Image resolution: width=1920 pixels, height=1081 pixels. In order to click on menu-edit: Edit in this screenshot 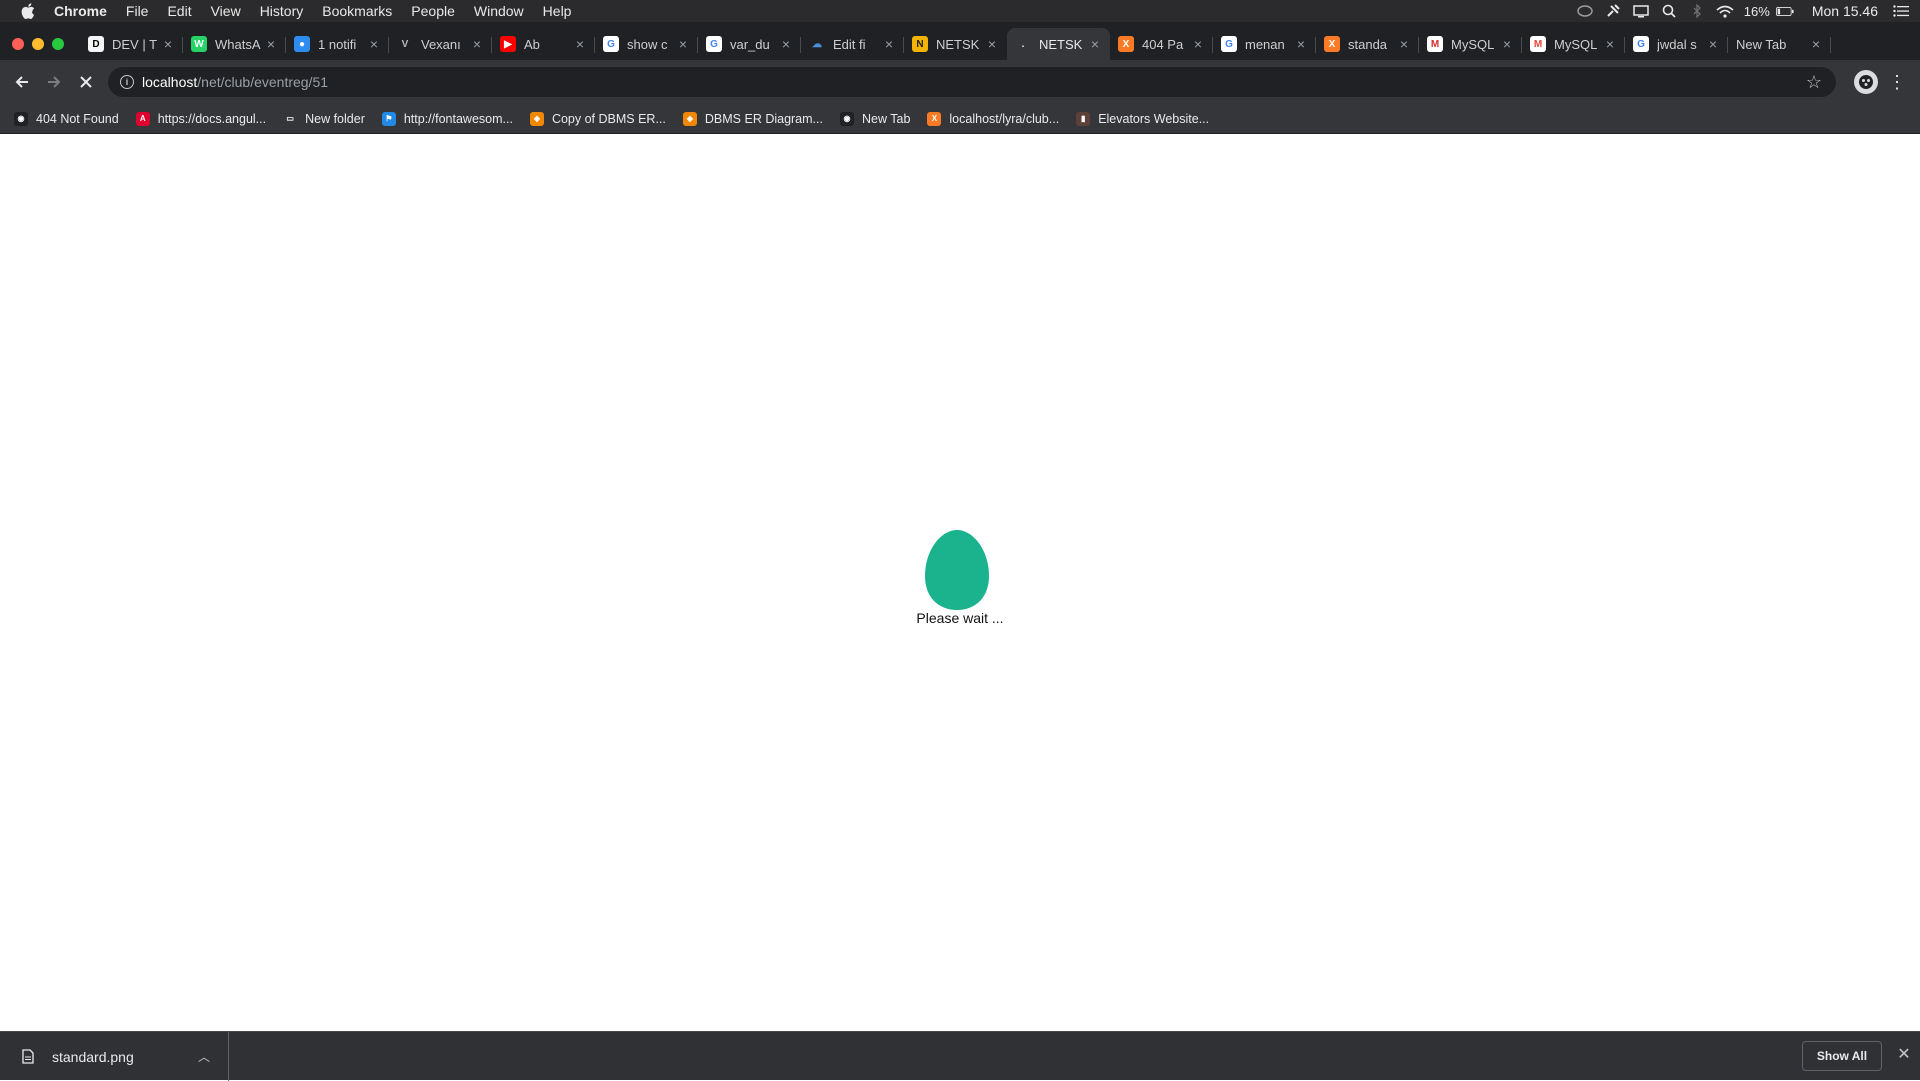, I will do `click(179, 11)`.